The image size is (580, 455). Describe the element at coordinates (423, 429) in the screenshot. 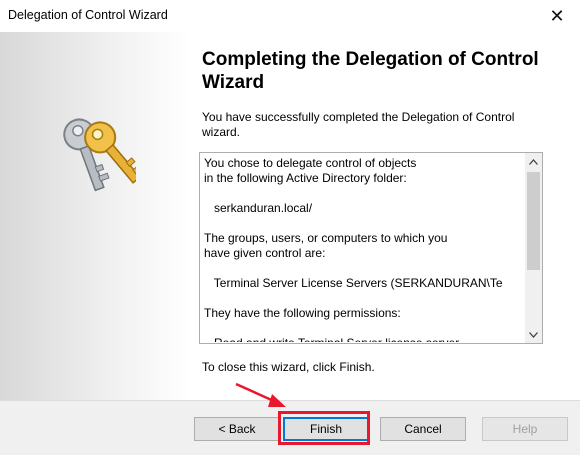

I see `cancel-button: Cancel` at that location.